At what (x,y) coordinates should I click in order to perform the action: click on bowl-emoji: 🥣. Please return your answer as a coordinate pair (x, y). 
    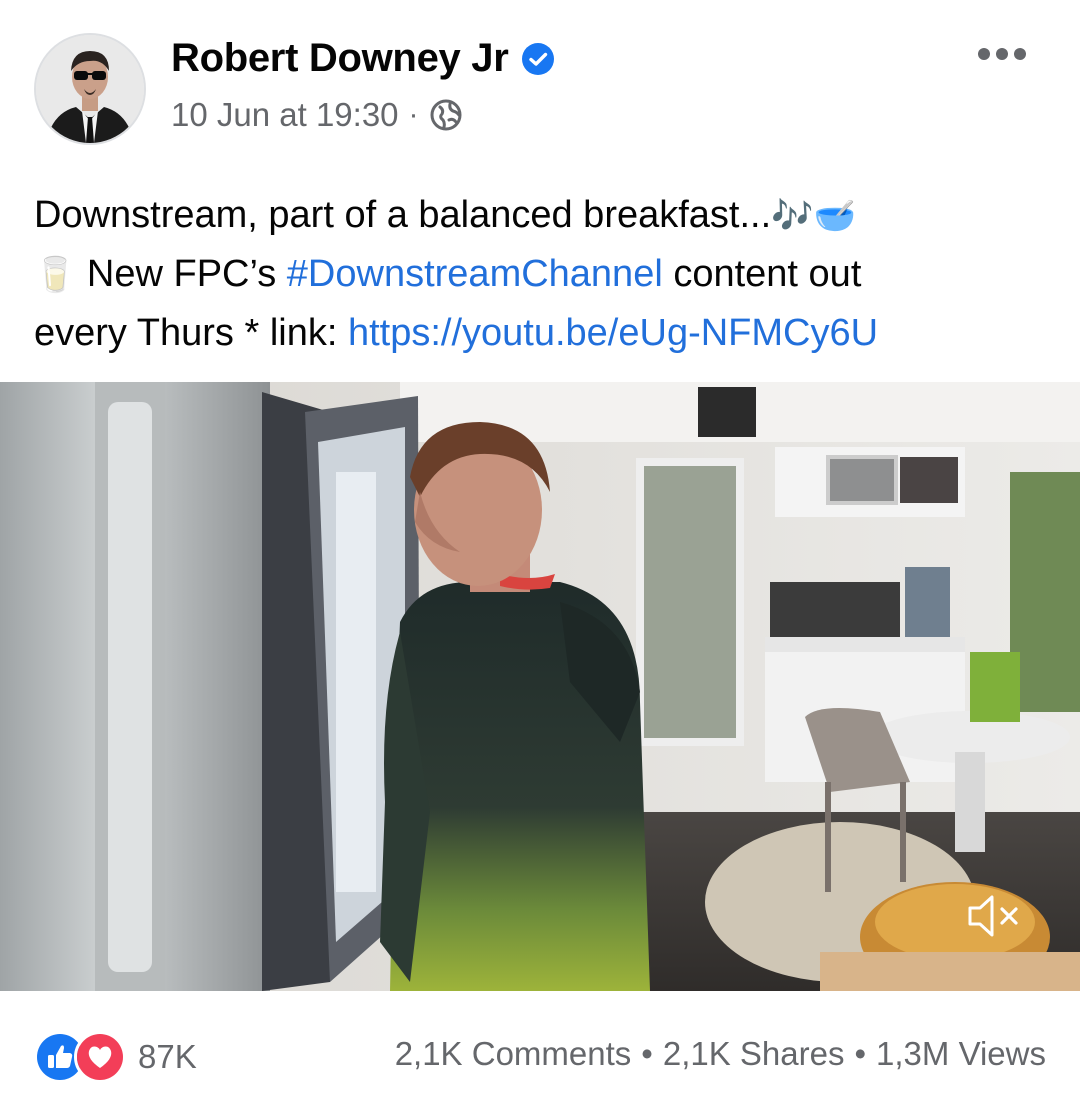
    Looking at the image, I should click on (834, 216).